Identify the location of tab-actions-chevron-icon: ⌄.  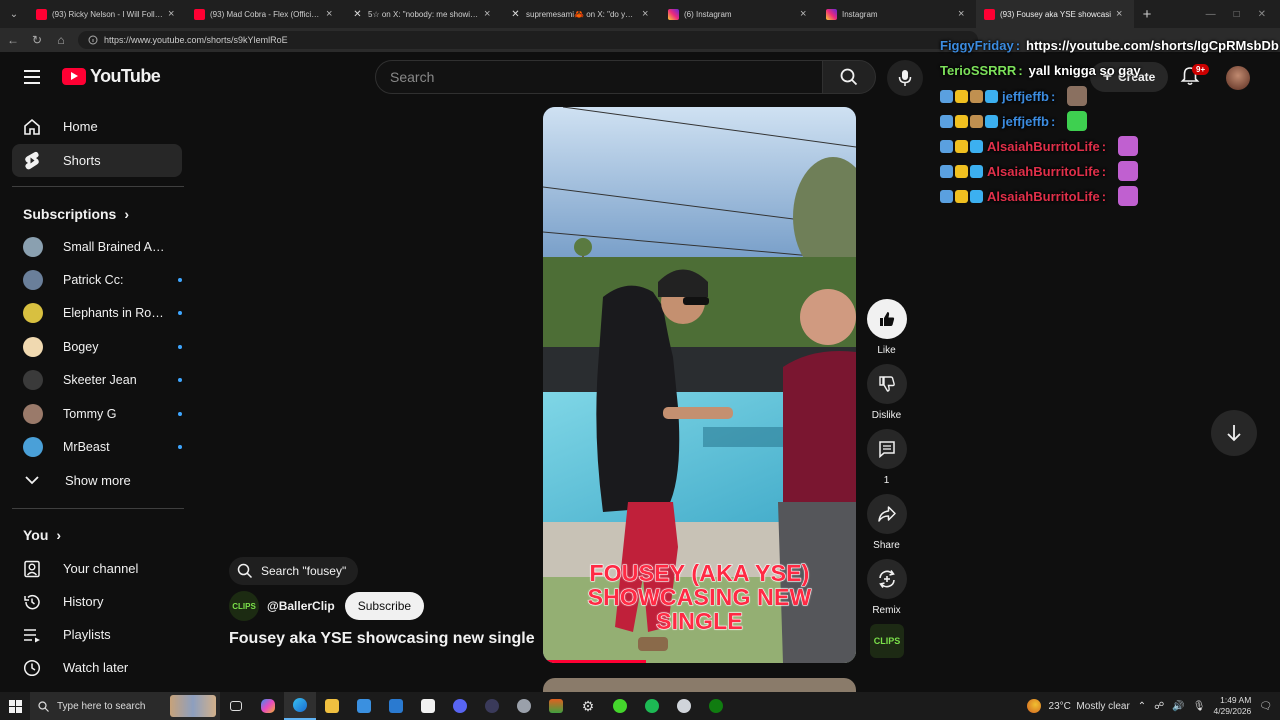
(14, 14).